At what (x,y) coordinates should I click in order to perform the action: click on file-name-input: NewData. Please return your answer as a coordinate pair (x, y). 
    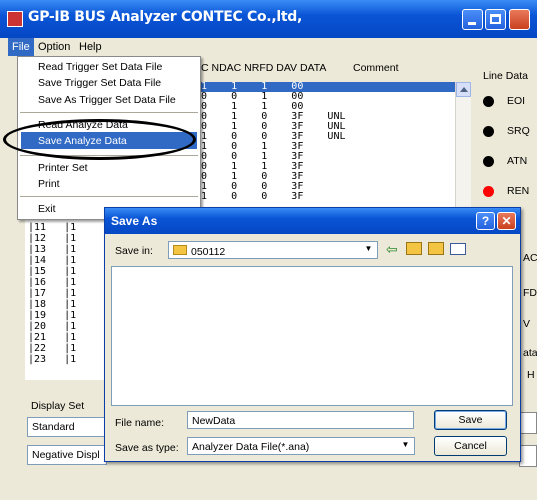
    Looking at the image, I should click on (300, 420).